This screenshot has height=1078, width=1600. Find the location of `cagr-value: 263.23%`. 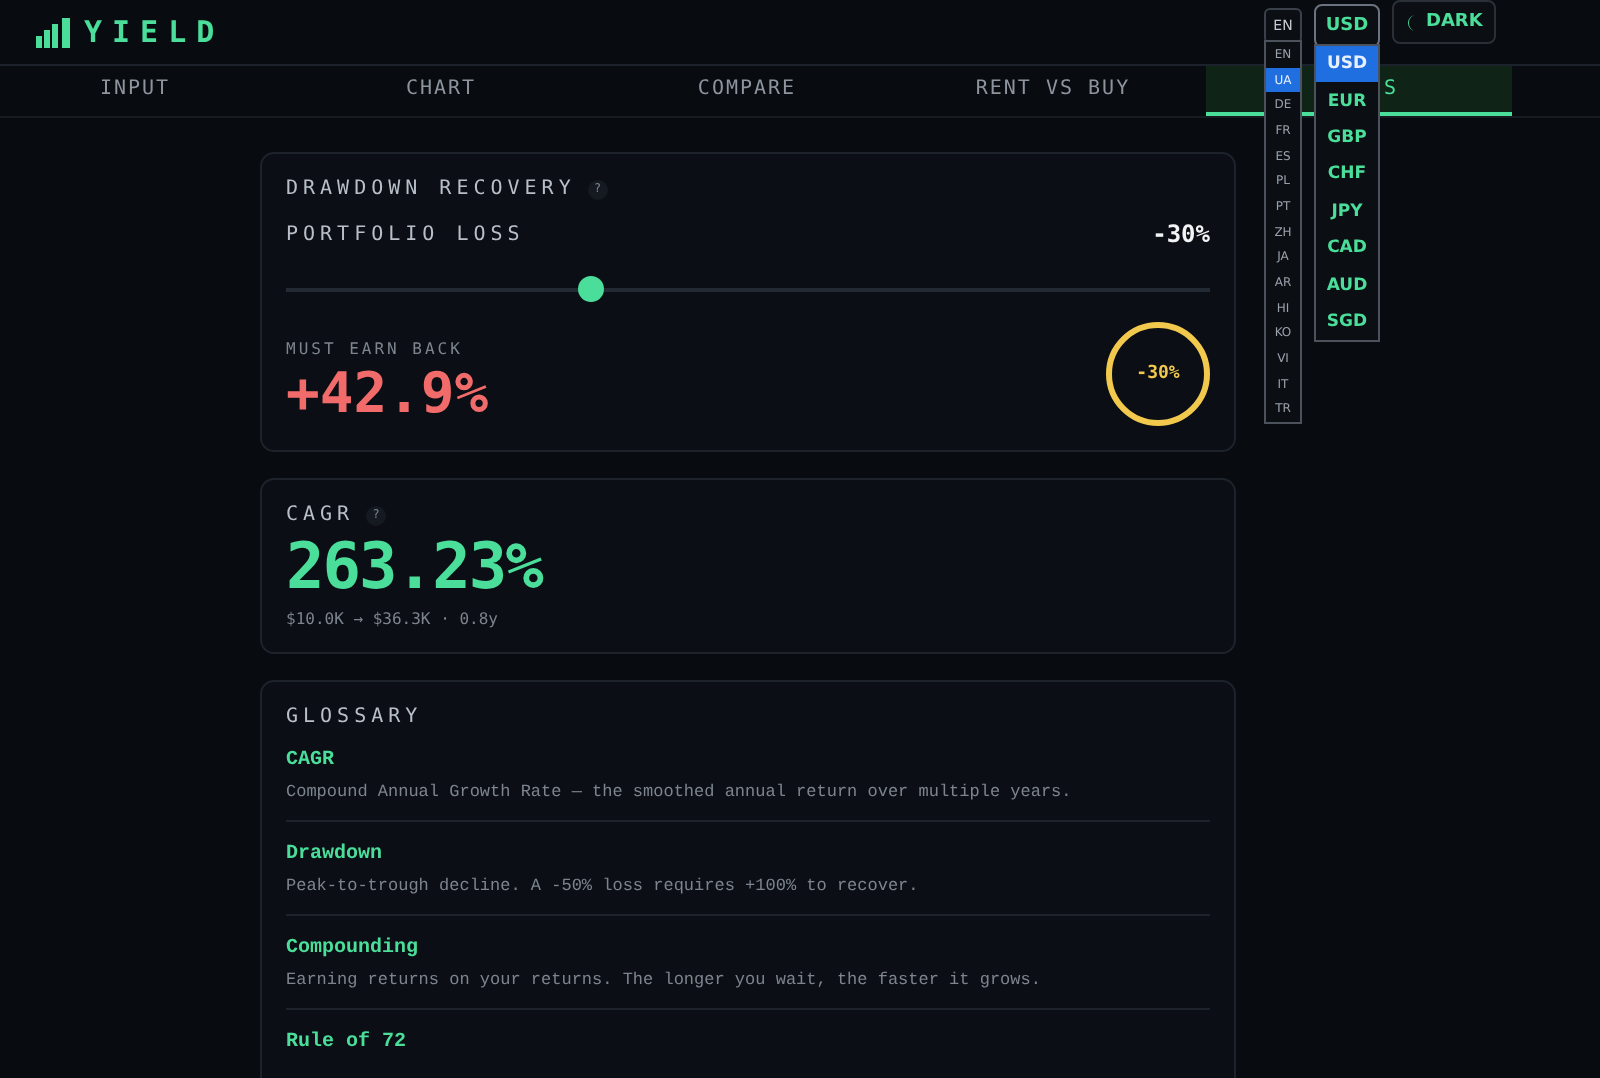

cagr-value: 263.23% is located at coordinates (415, 567).